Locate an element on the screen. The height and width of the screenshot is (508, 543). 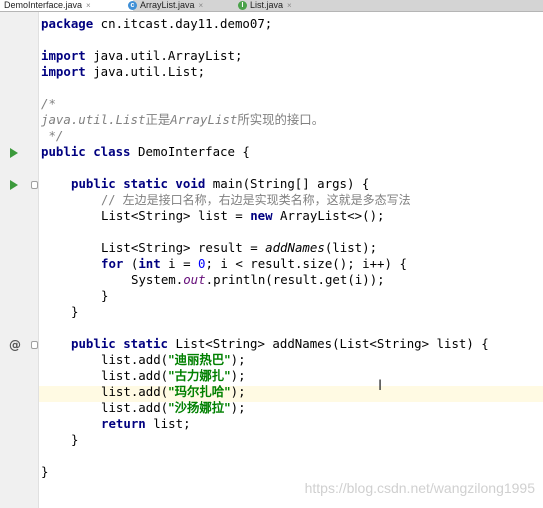
code-line: System.out.println(result.get(i)); is located at coordinates (258, 279).